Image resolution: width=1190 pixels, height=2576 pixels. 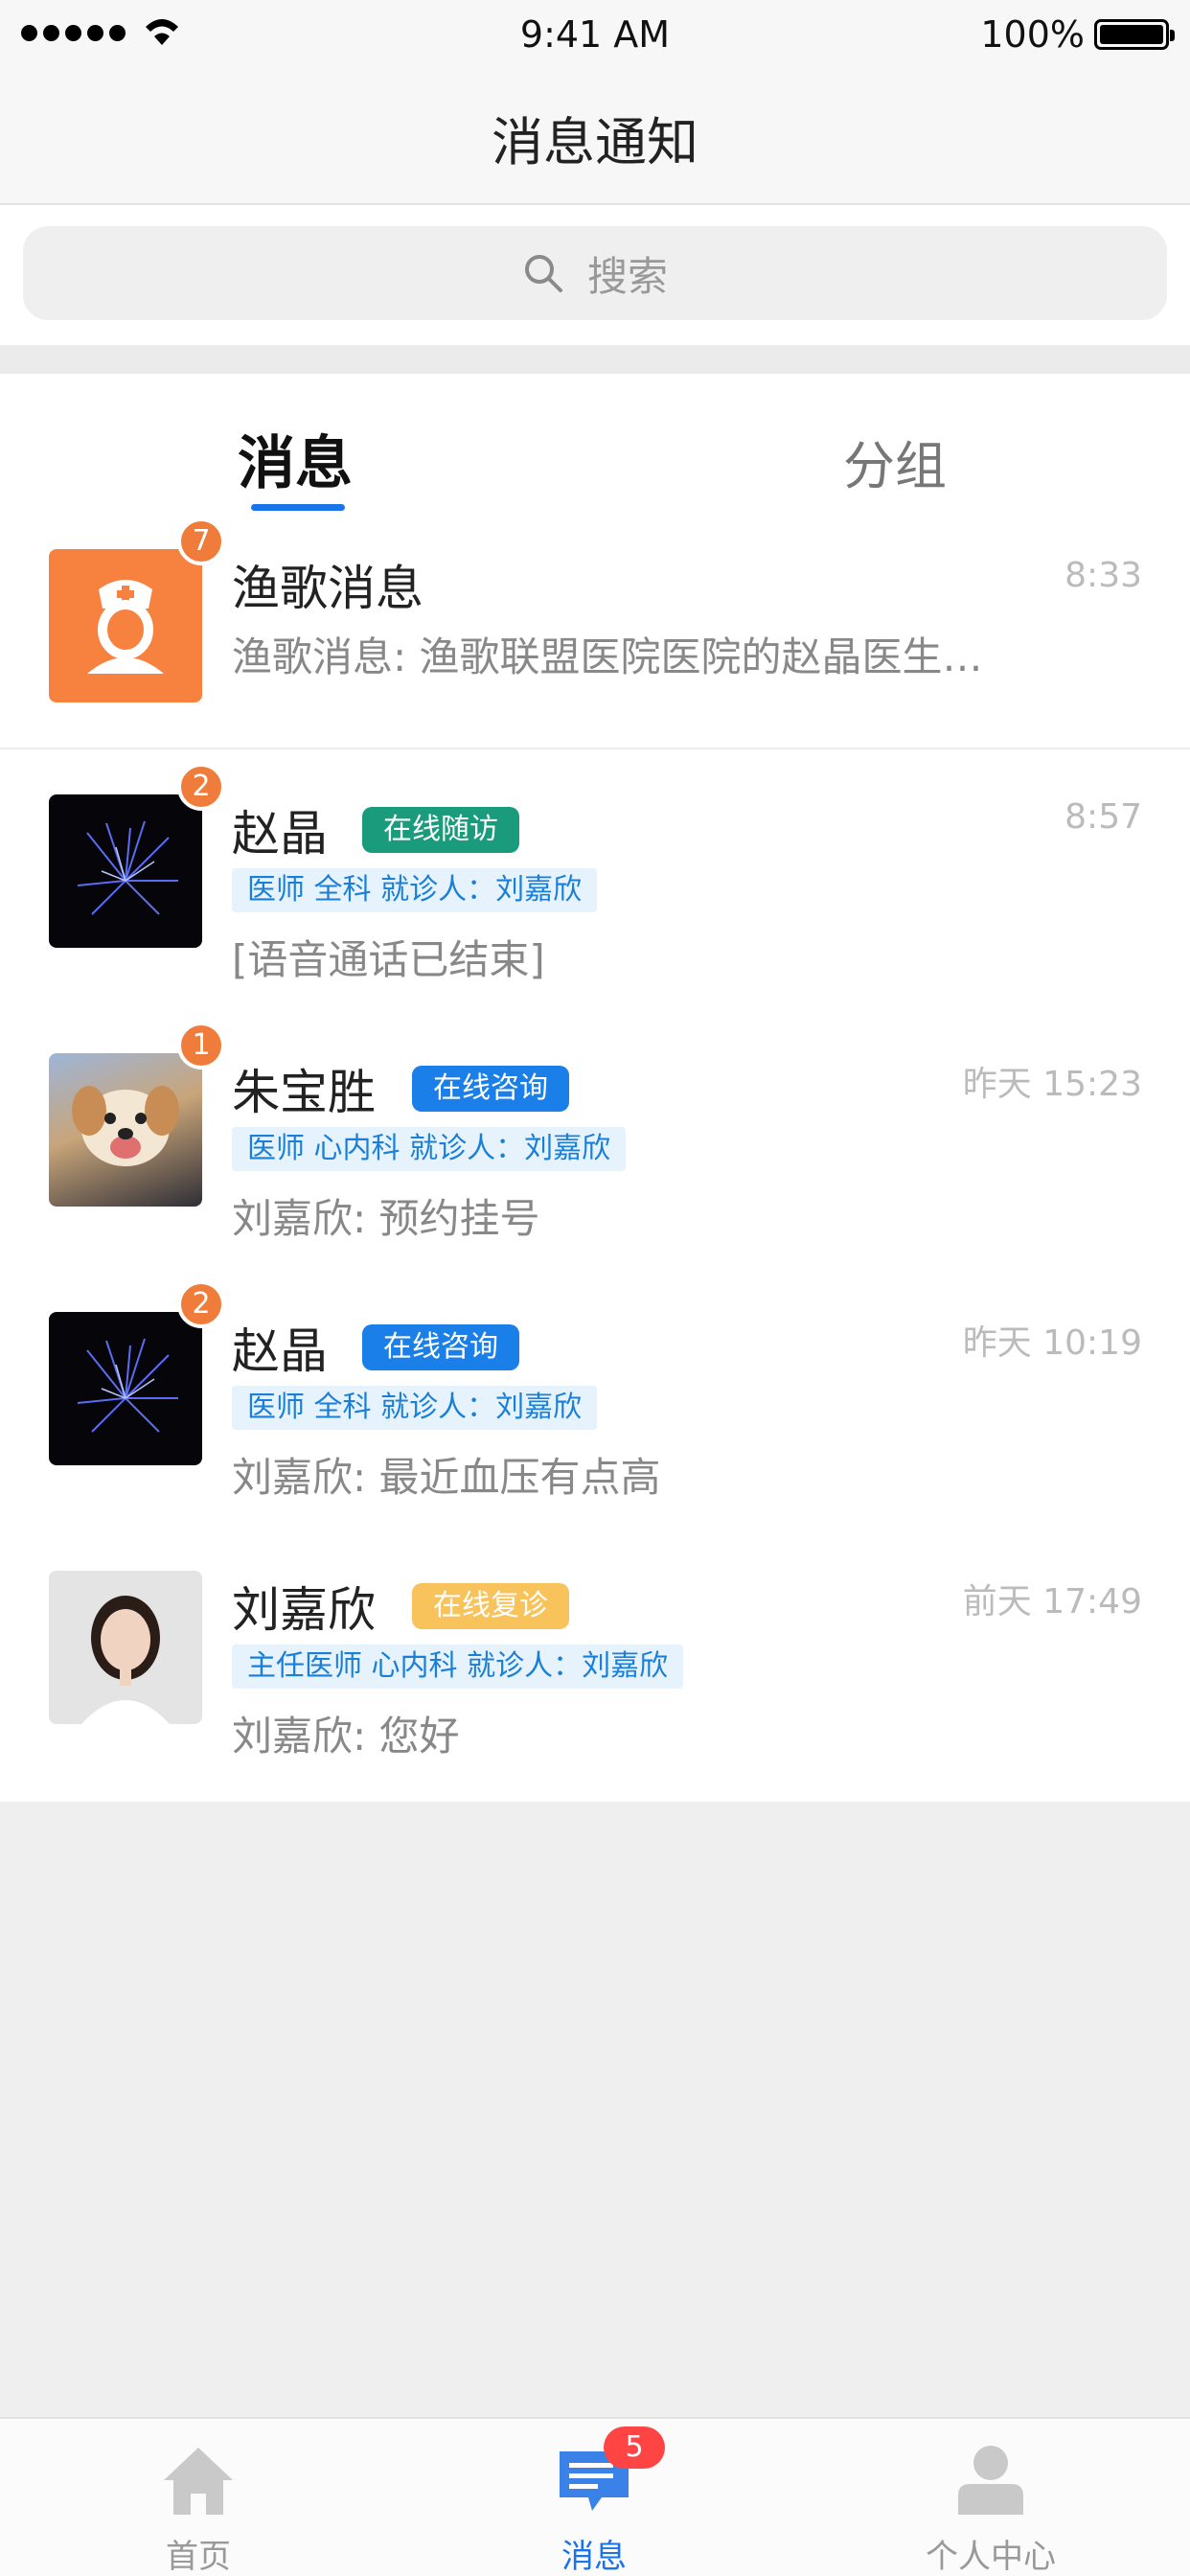 I want to click on section-gap, so click(x=595, y=359).